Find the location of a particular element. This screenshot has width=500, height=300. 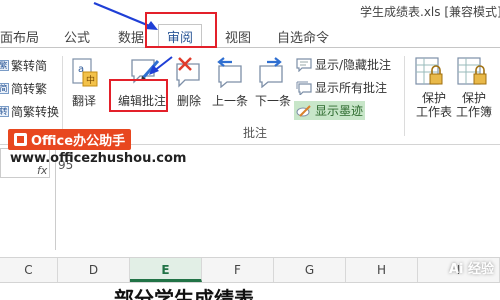

bottom-watermark: Ai 经验 is located at coordinates (471, 269).